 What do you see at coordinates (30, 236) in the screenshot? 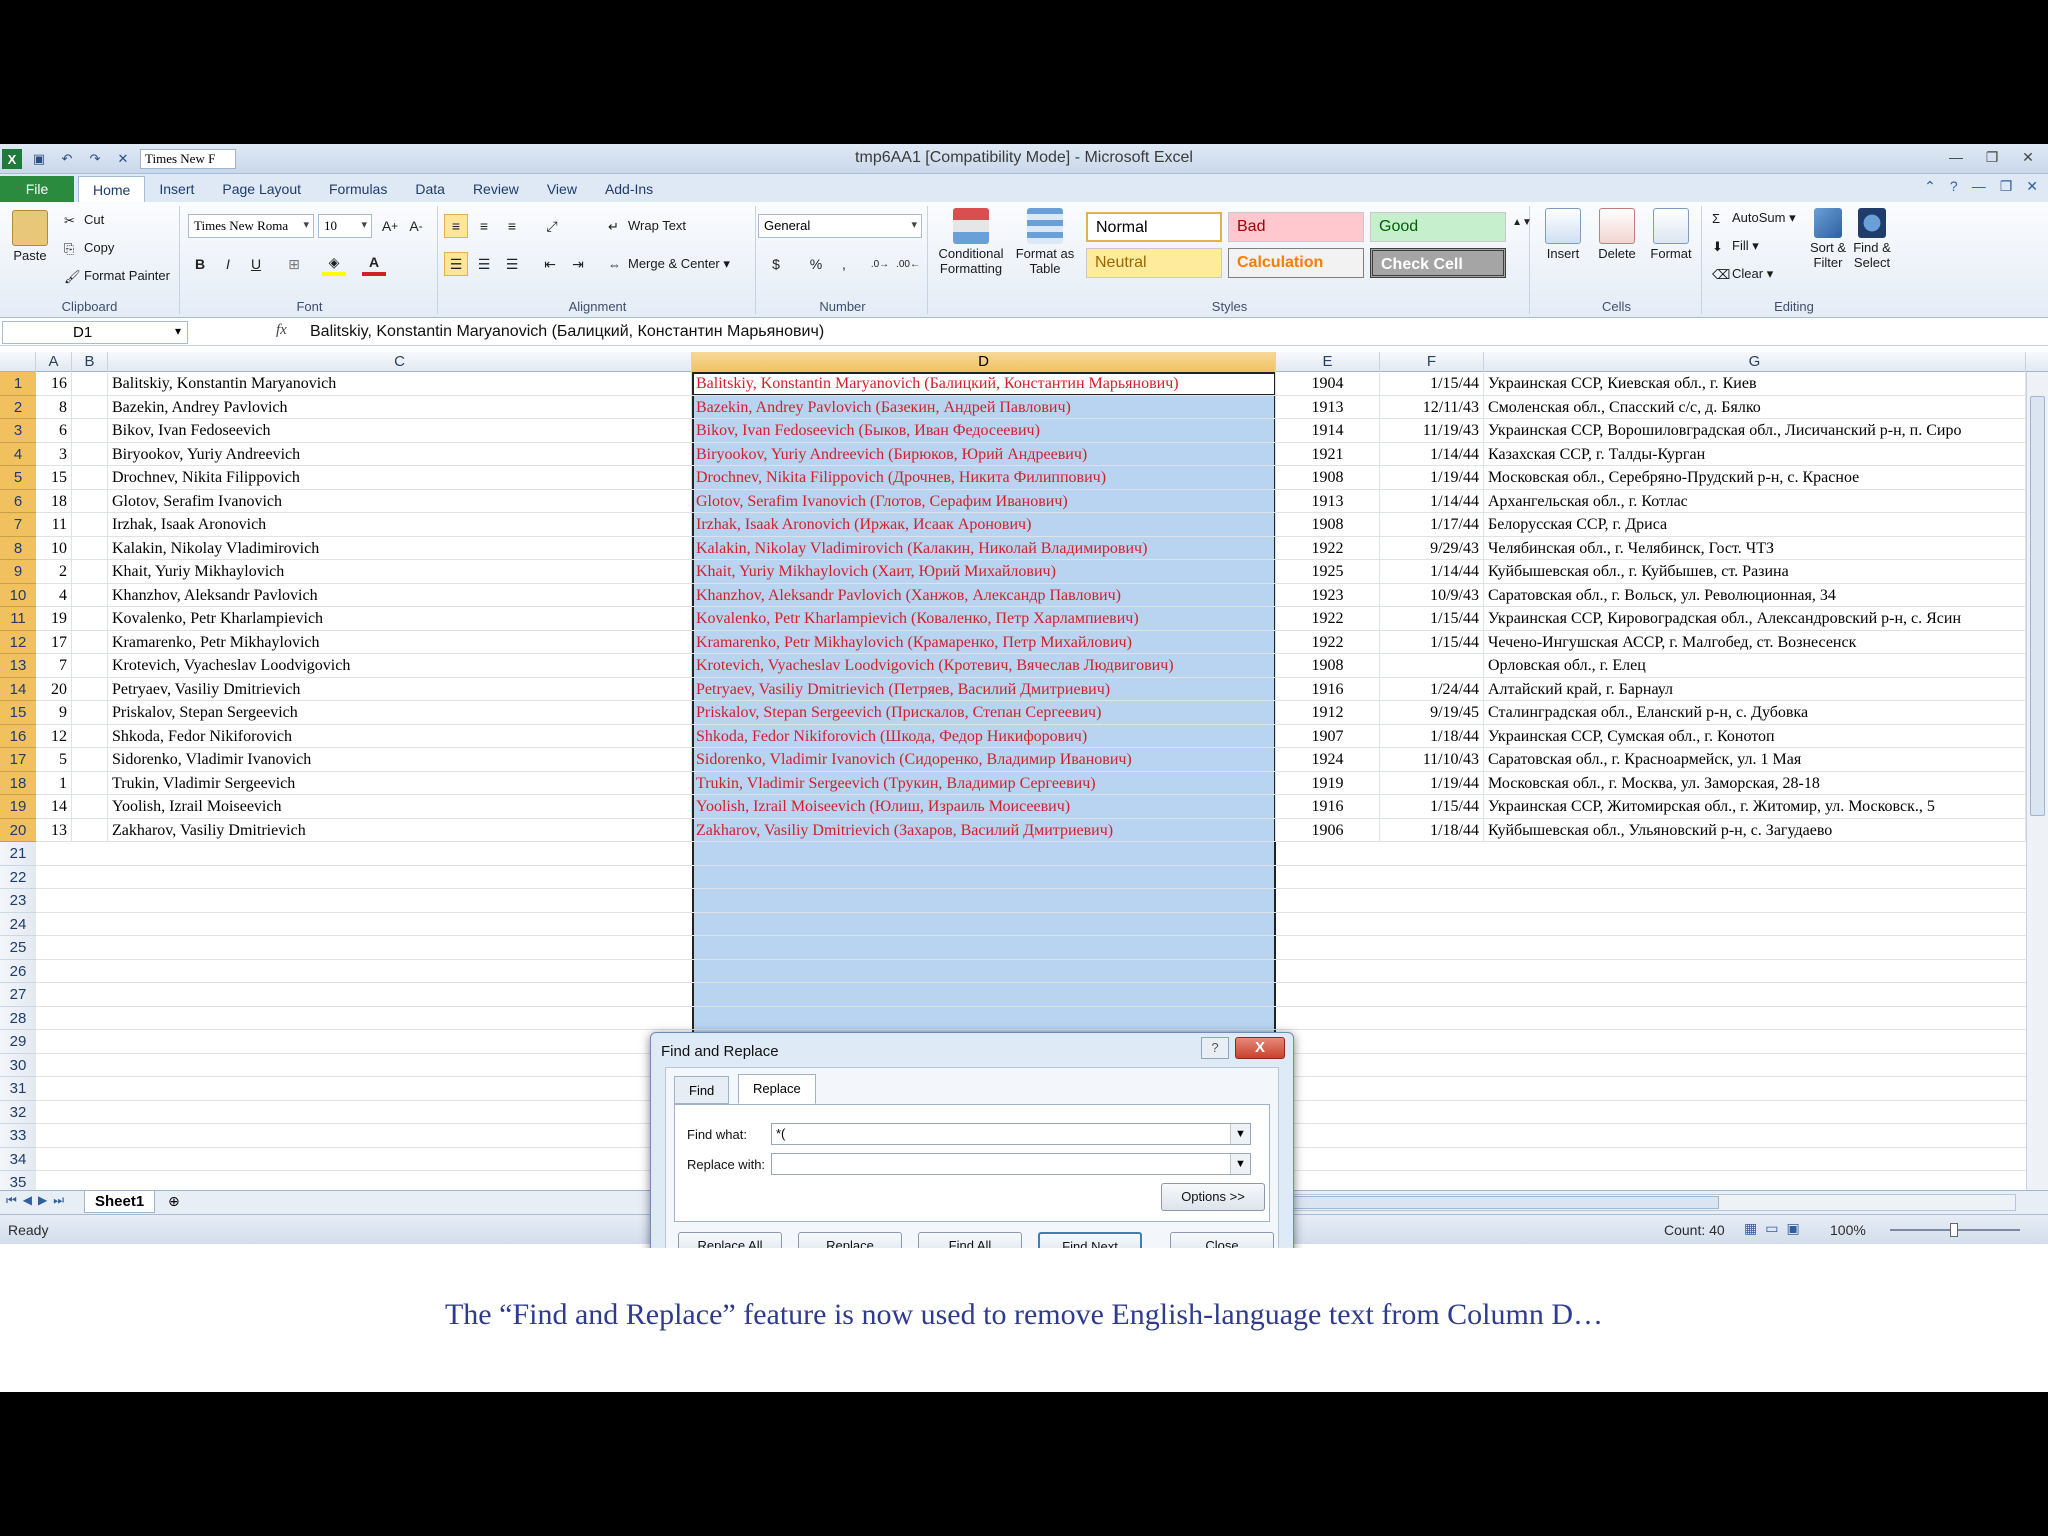
I see `paste-button: Paste` at bounding box center [30, 236].